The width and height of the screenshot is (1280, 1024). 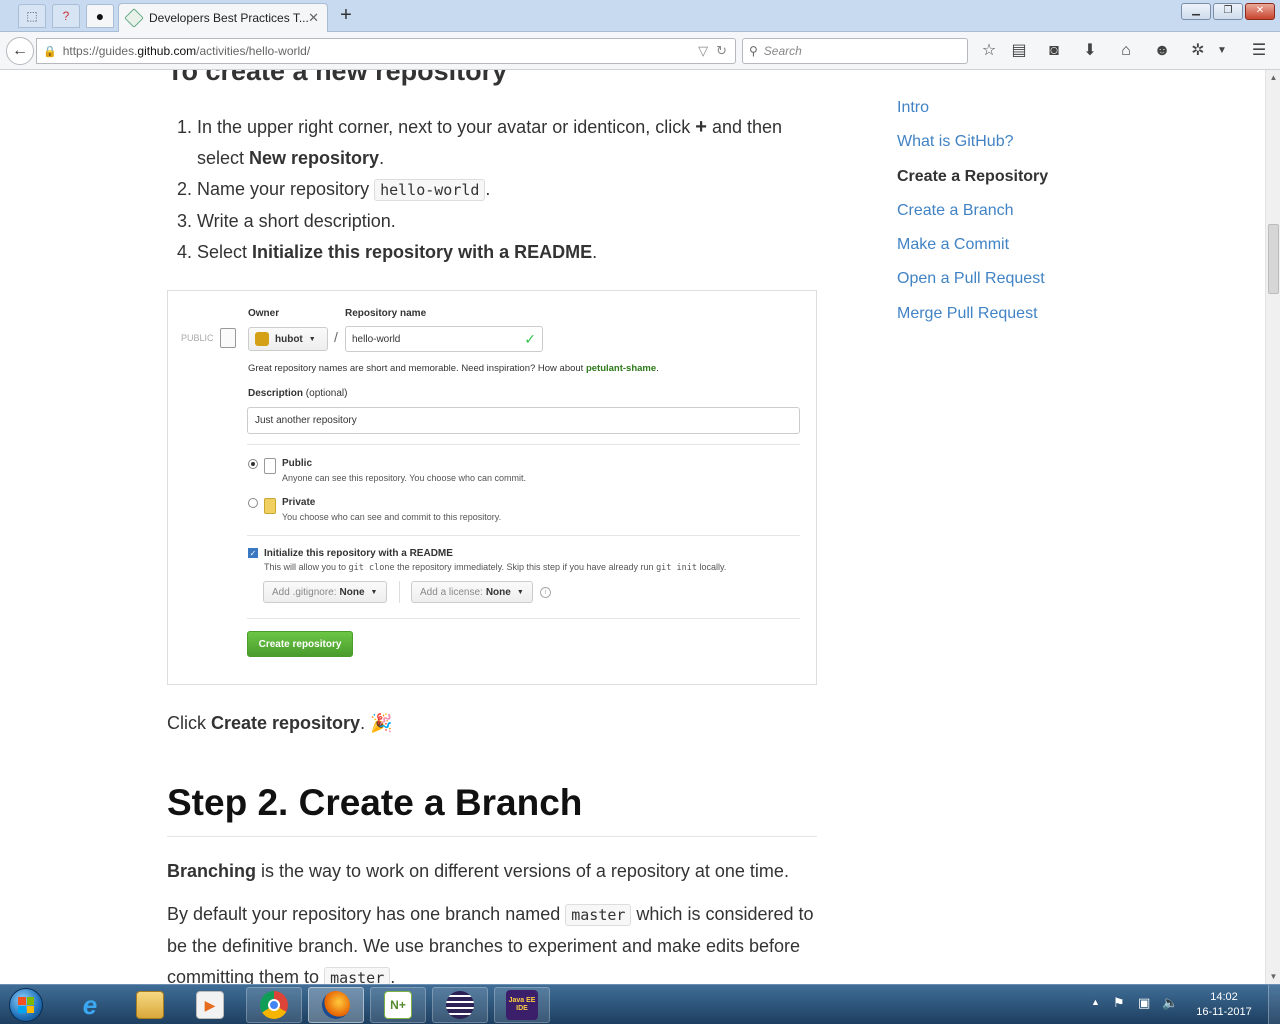 What do you see at coordinates (1196, 11) in the screenshot?
I see `minimize-button: ▁` at bounding box center [1196, 11].